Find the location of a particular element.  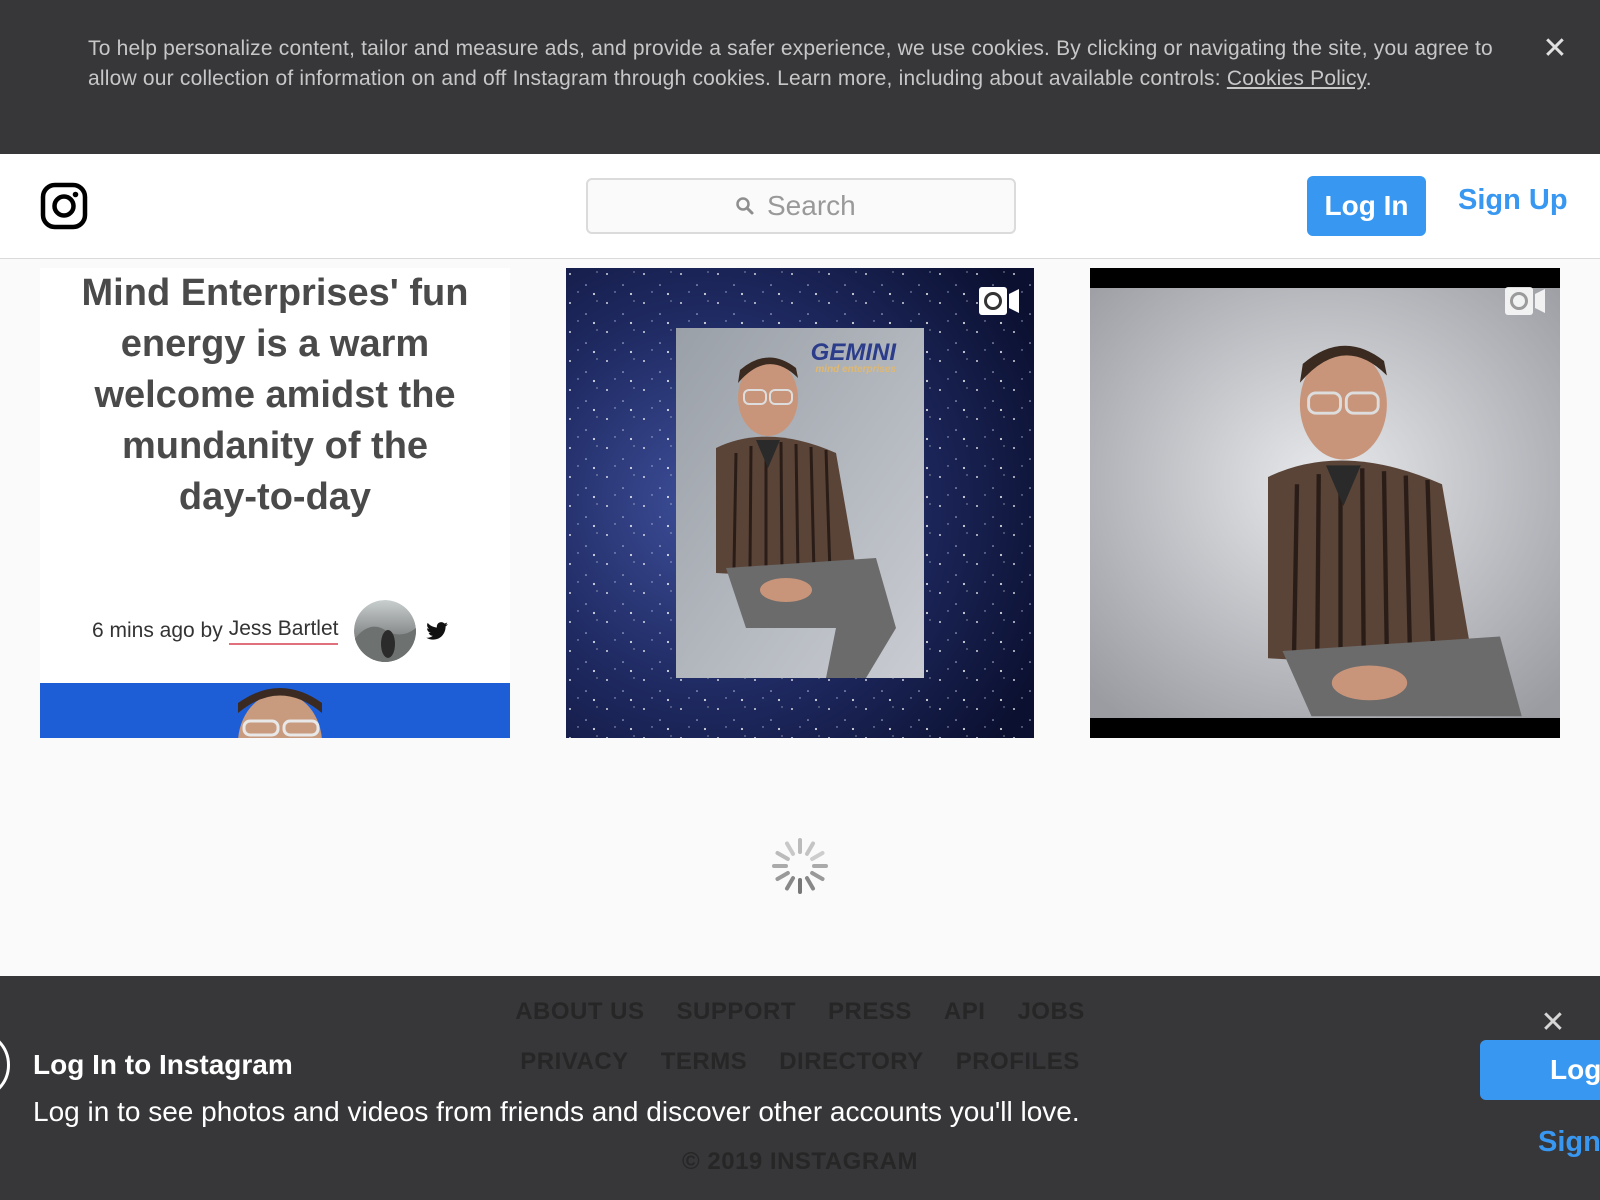

twitter-icon is located at coordinates (437, 631).